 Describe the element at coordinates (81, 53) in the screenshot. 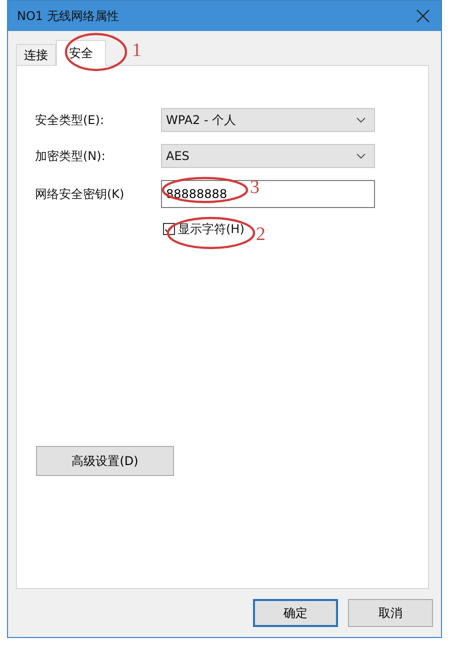

I see `tab: 安全` at that location.